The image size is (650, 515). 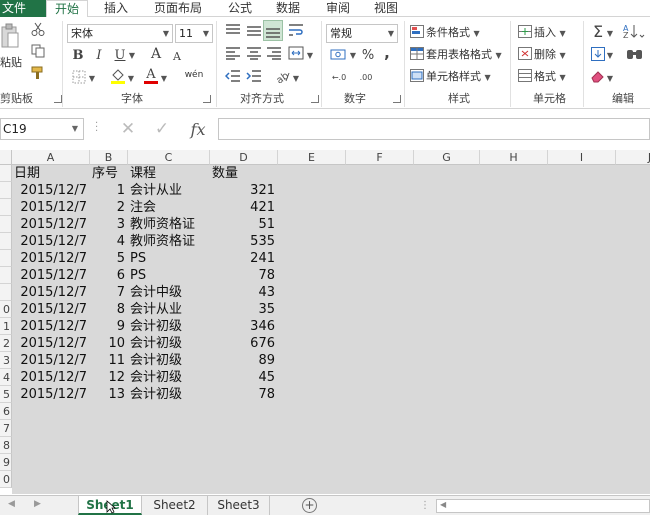 I want to click on data-cell: 会计中级, so click(x=156, y=292).